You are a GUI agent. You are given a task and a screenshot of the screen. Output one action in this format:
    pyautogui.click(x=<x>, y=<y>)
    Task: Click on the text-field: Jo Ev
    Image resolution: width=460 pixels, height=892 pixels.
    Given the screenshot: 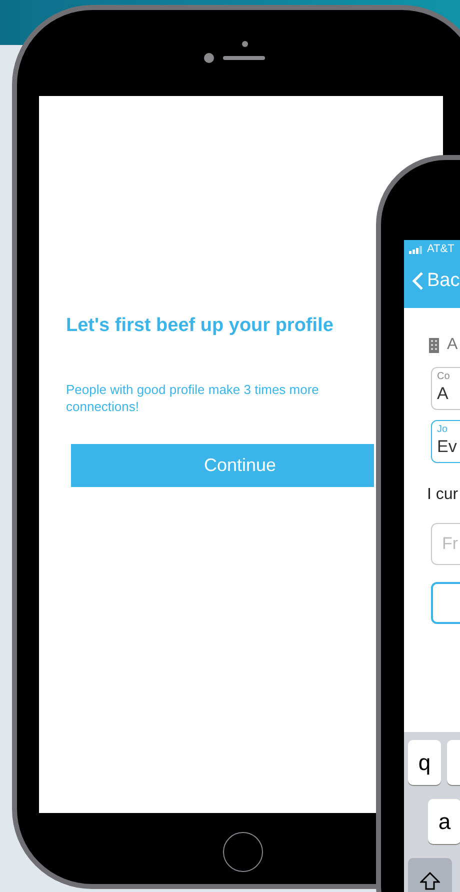 What is the action you would take?
    pyautogui.click(x=445, y=441)
    